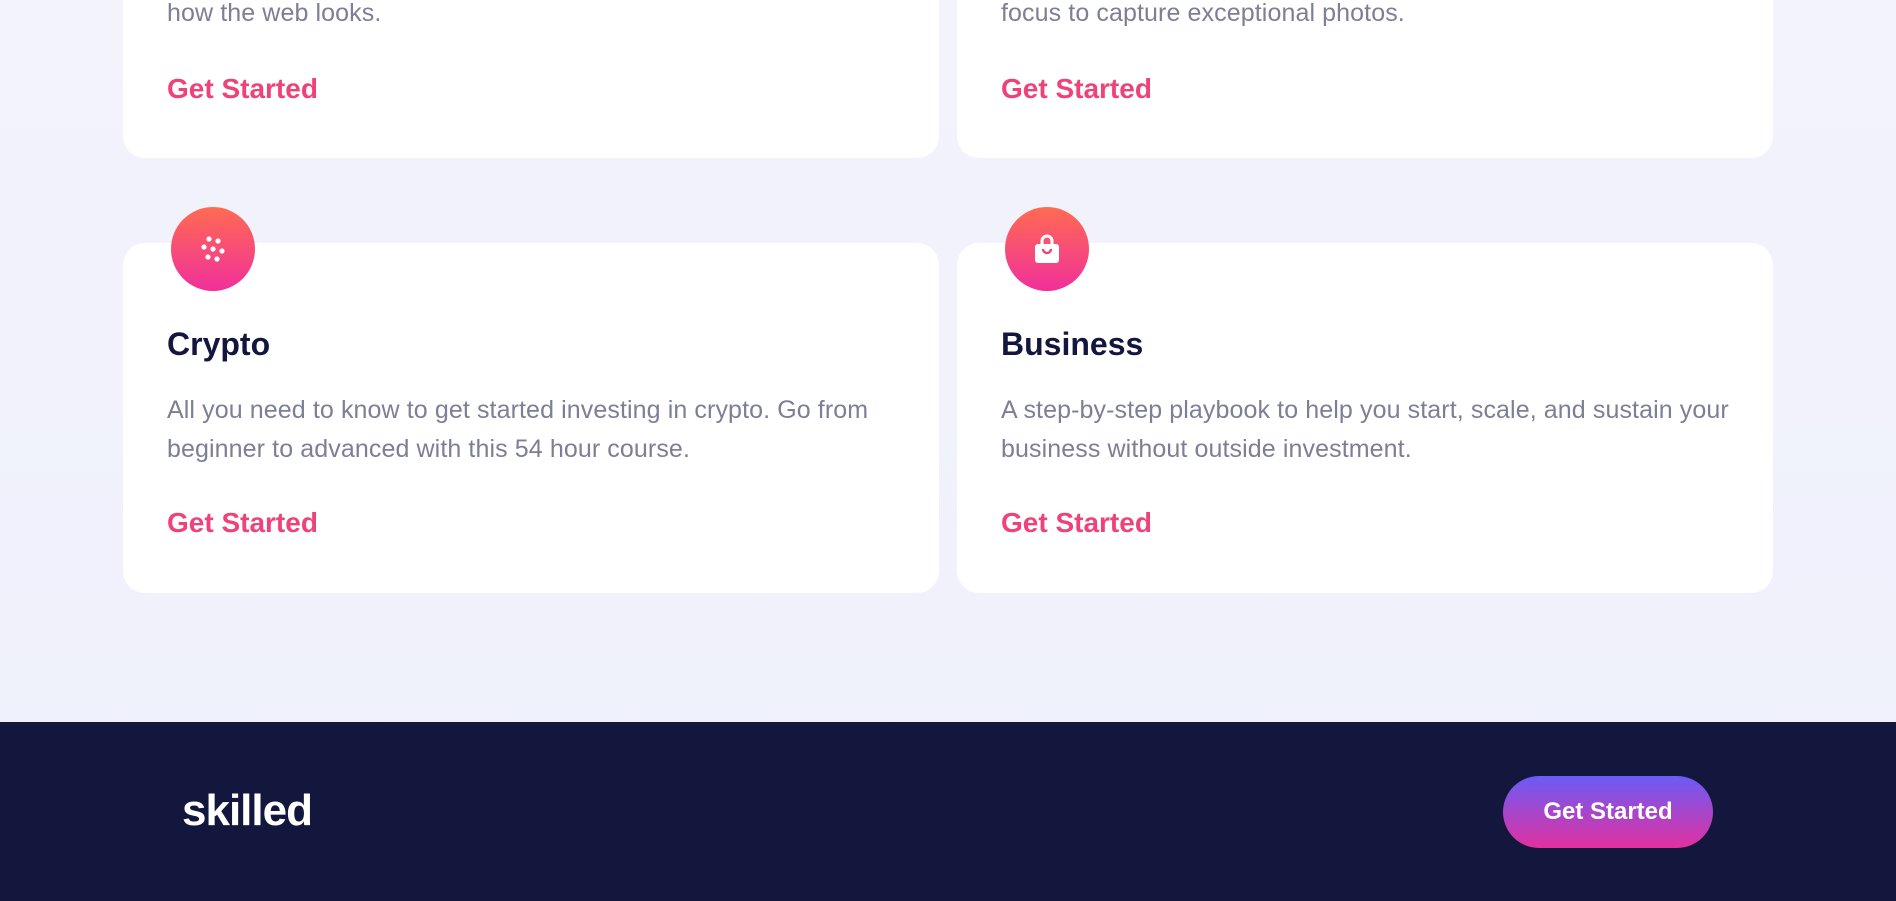 The height and width of the screenshot is (901, 1896). Describe the element at coordinates (1203, 13) in the screenshot. I see `card-description: focus to capture exceptional photos.` at that location.